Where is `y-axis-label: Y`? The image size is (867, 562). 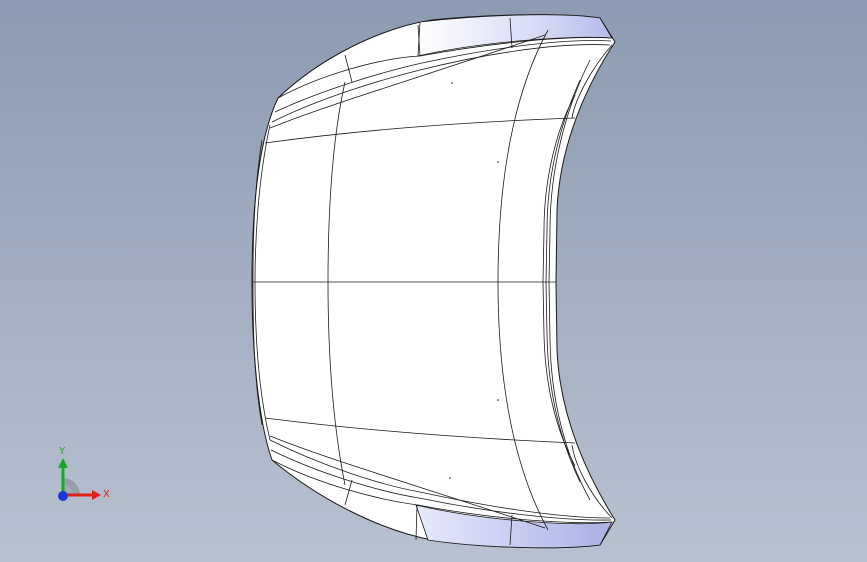
y-axis-label: Y is located at coordinates (62, 451).